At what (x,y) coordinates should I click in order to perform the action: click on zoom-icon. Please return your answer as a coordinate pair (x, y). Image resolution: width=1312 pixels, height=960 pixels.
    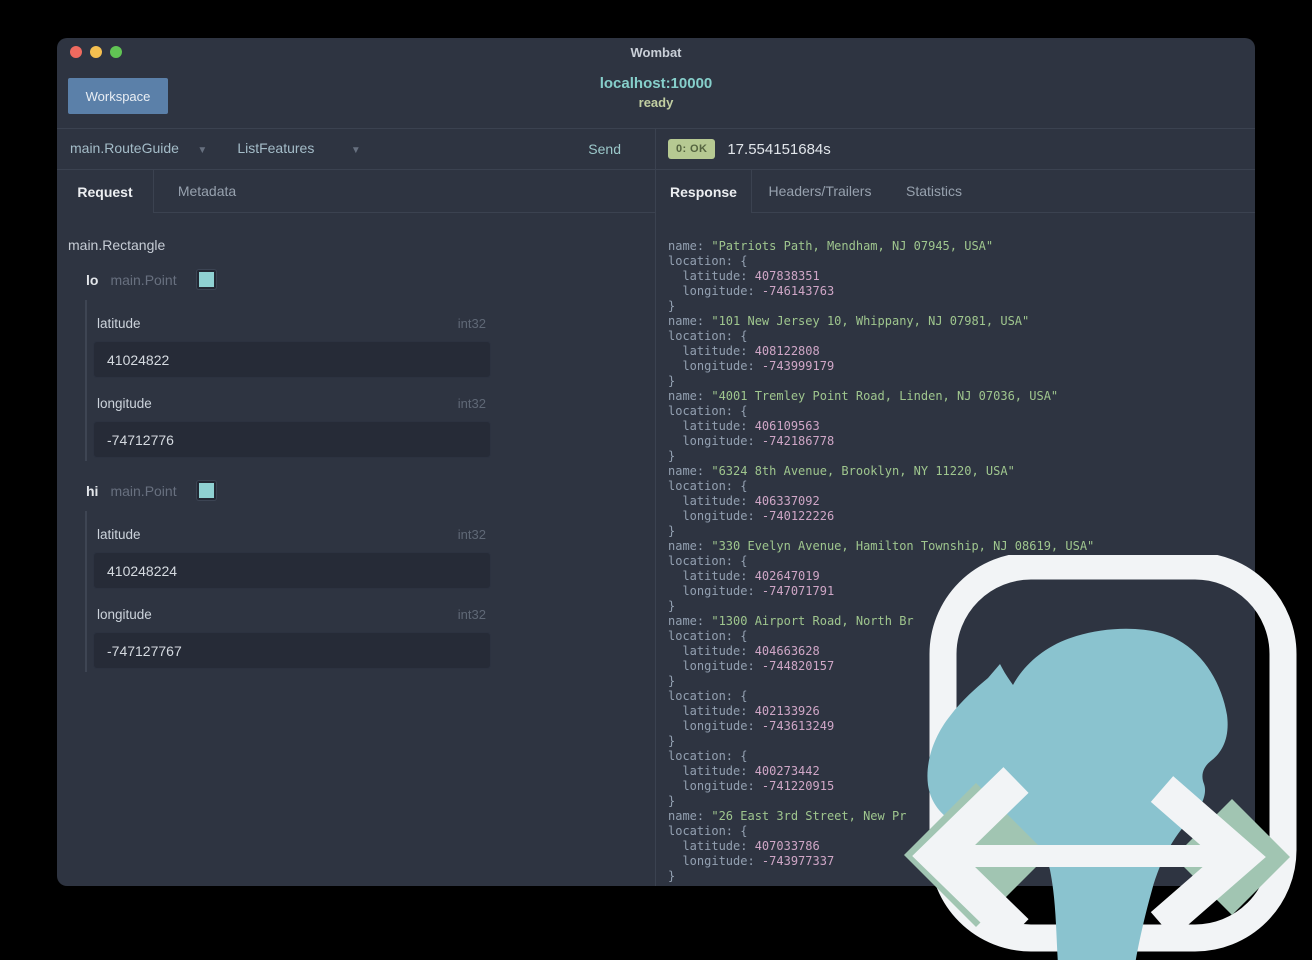
    Looking at the image, I should click on (116, 52).